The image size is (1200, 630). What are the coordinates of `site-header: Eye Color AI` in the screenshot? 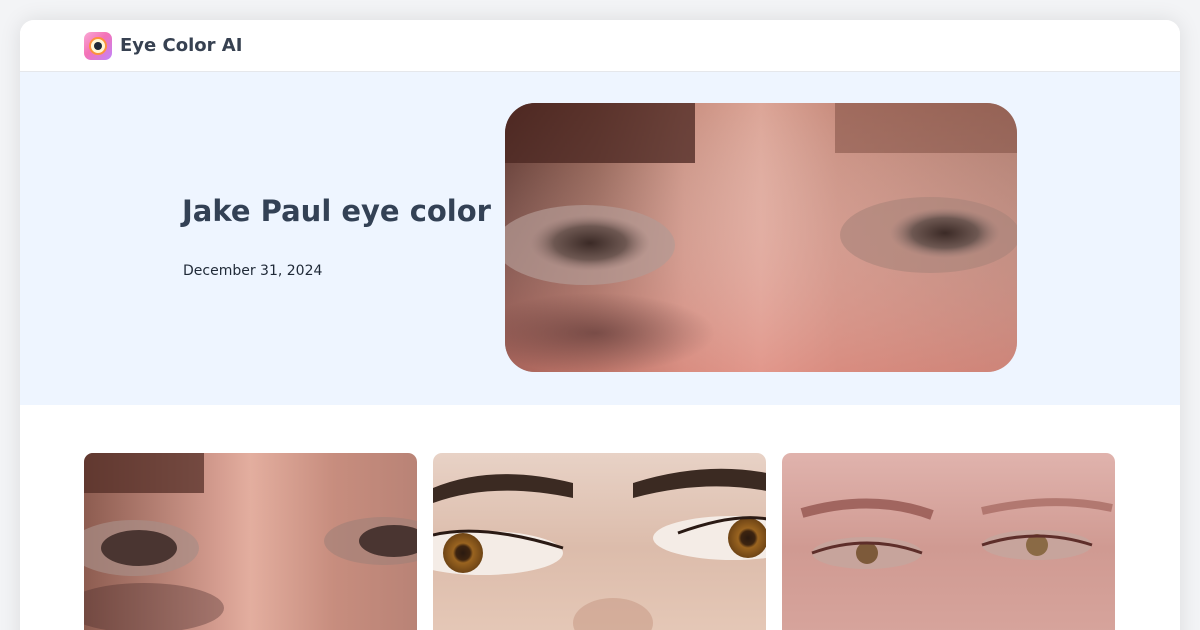 It's located at (600, 46).